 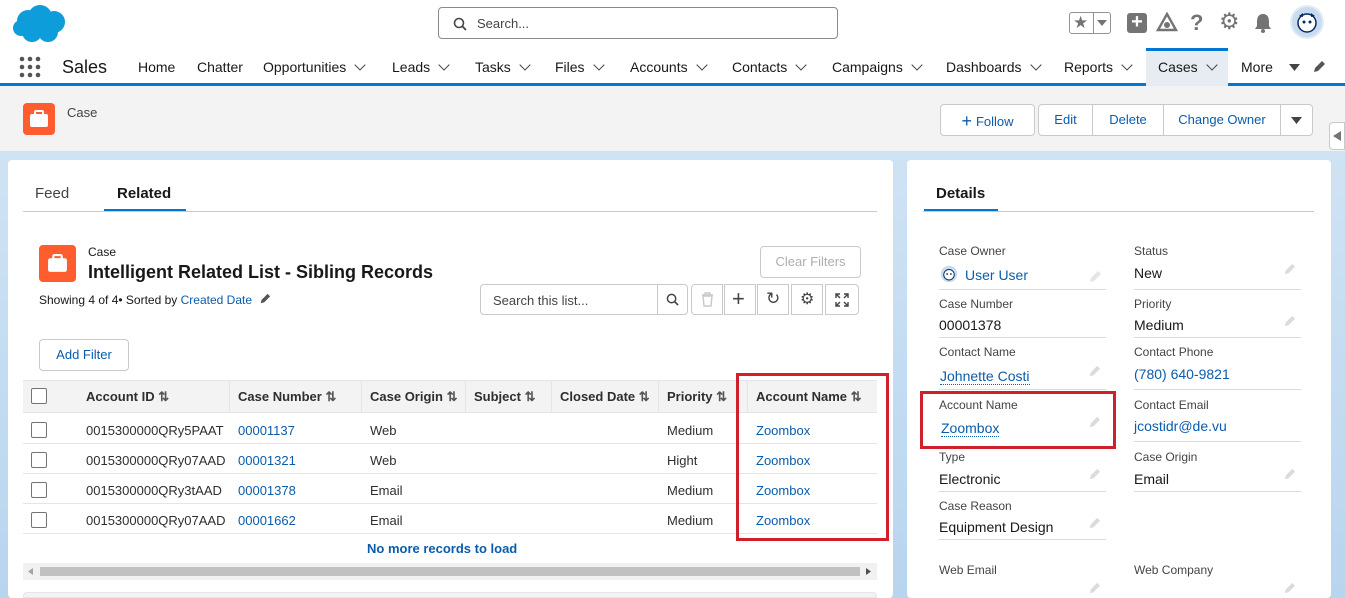 I want to click on nav-item-leads: Leads, so click(x=421, y=67).